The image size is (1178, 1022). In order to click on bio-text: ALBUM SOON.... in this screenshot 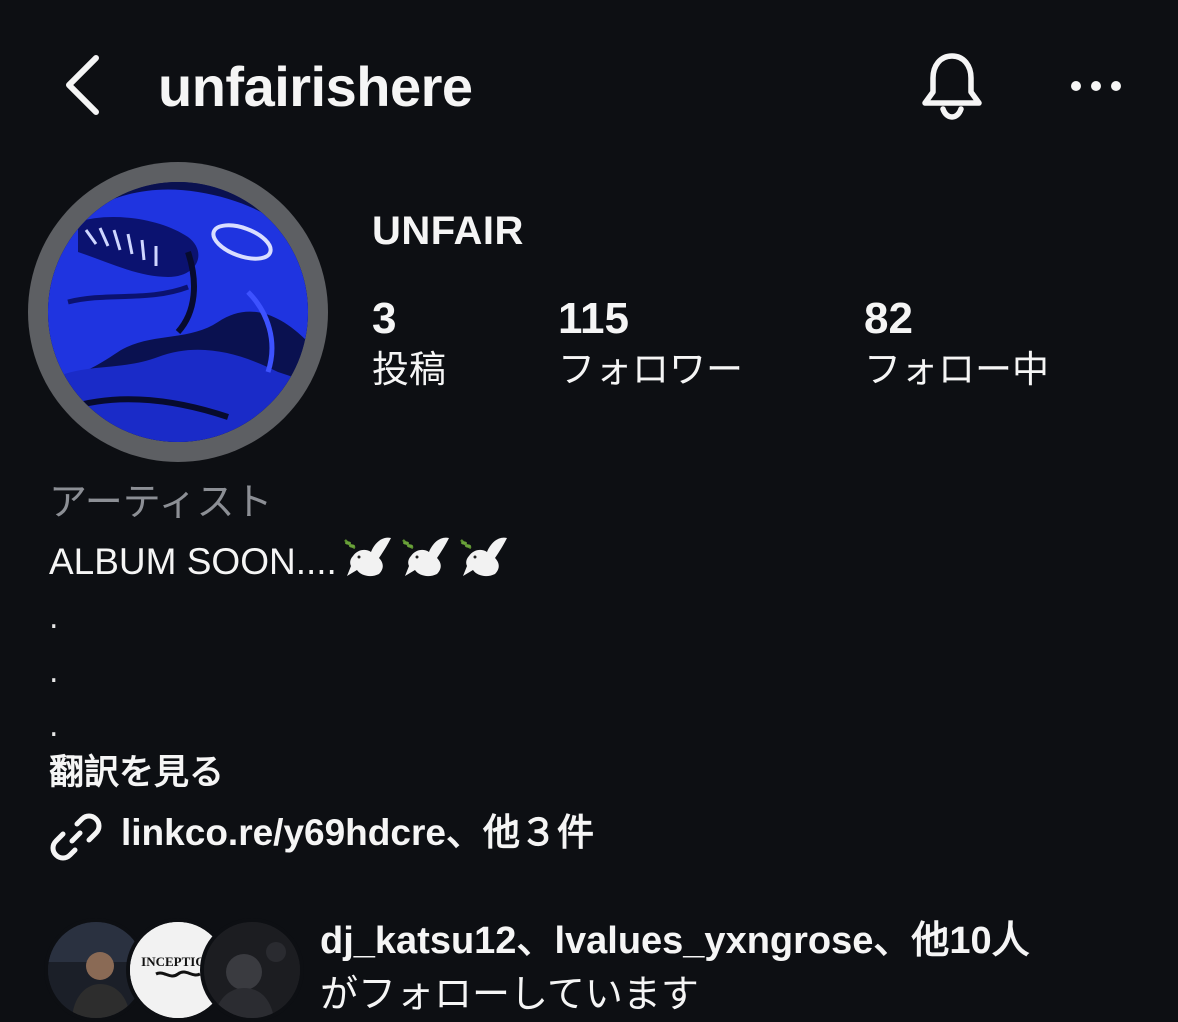, I will do `click(280, 563)`.